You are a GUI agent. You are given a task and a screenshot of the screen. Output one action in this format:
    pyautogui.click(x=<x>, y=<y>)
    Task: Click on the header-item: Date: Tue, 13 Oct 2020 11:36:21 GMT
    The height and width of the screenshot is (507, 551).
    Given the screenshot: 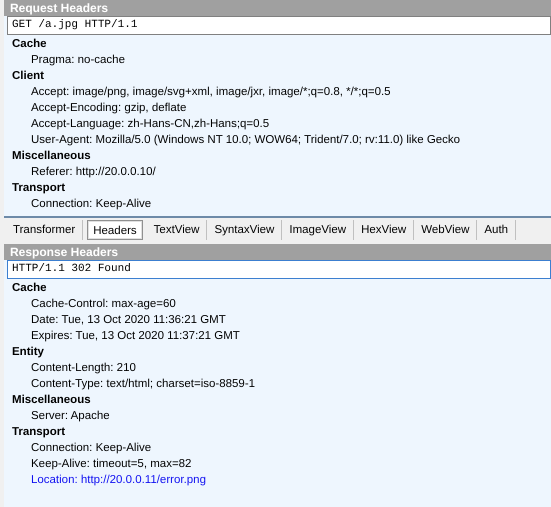 What is the action you would take?
    pyautogui.click(x=128, y=320)
    